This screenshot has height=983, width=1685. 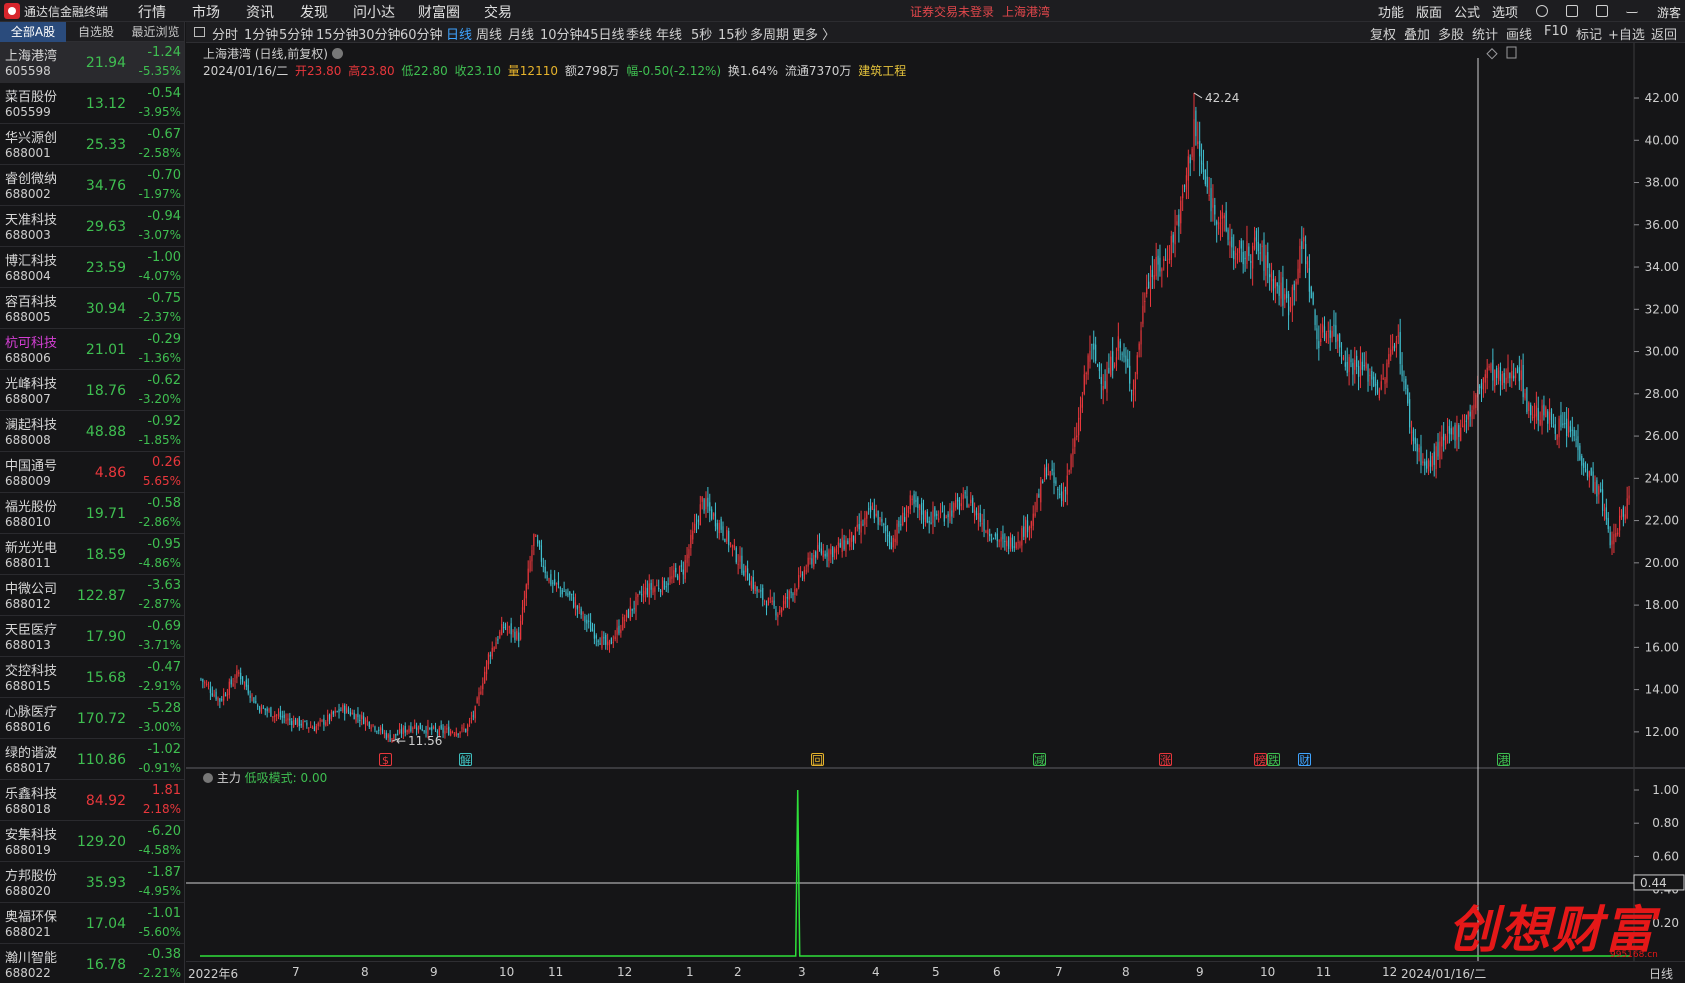 I want to click on stock-row: 睿创微纳 688002 34.76 -0.70 -1.97%, so click(x=92, y=185).